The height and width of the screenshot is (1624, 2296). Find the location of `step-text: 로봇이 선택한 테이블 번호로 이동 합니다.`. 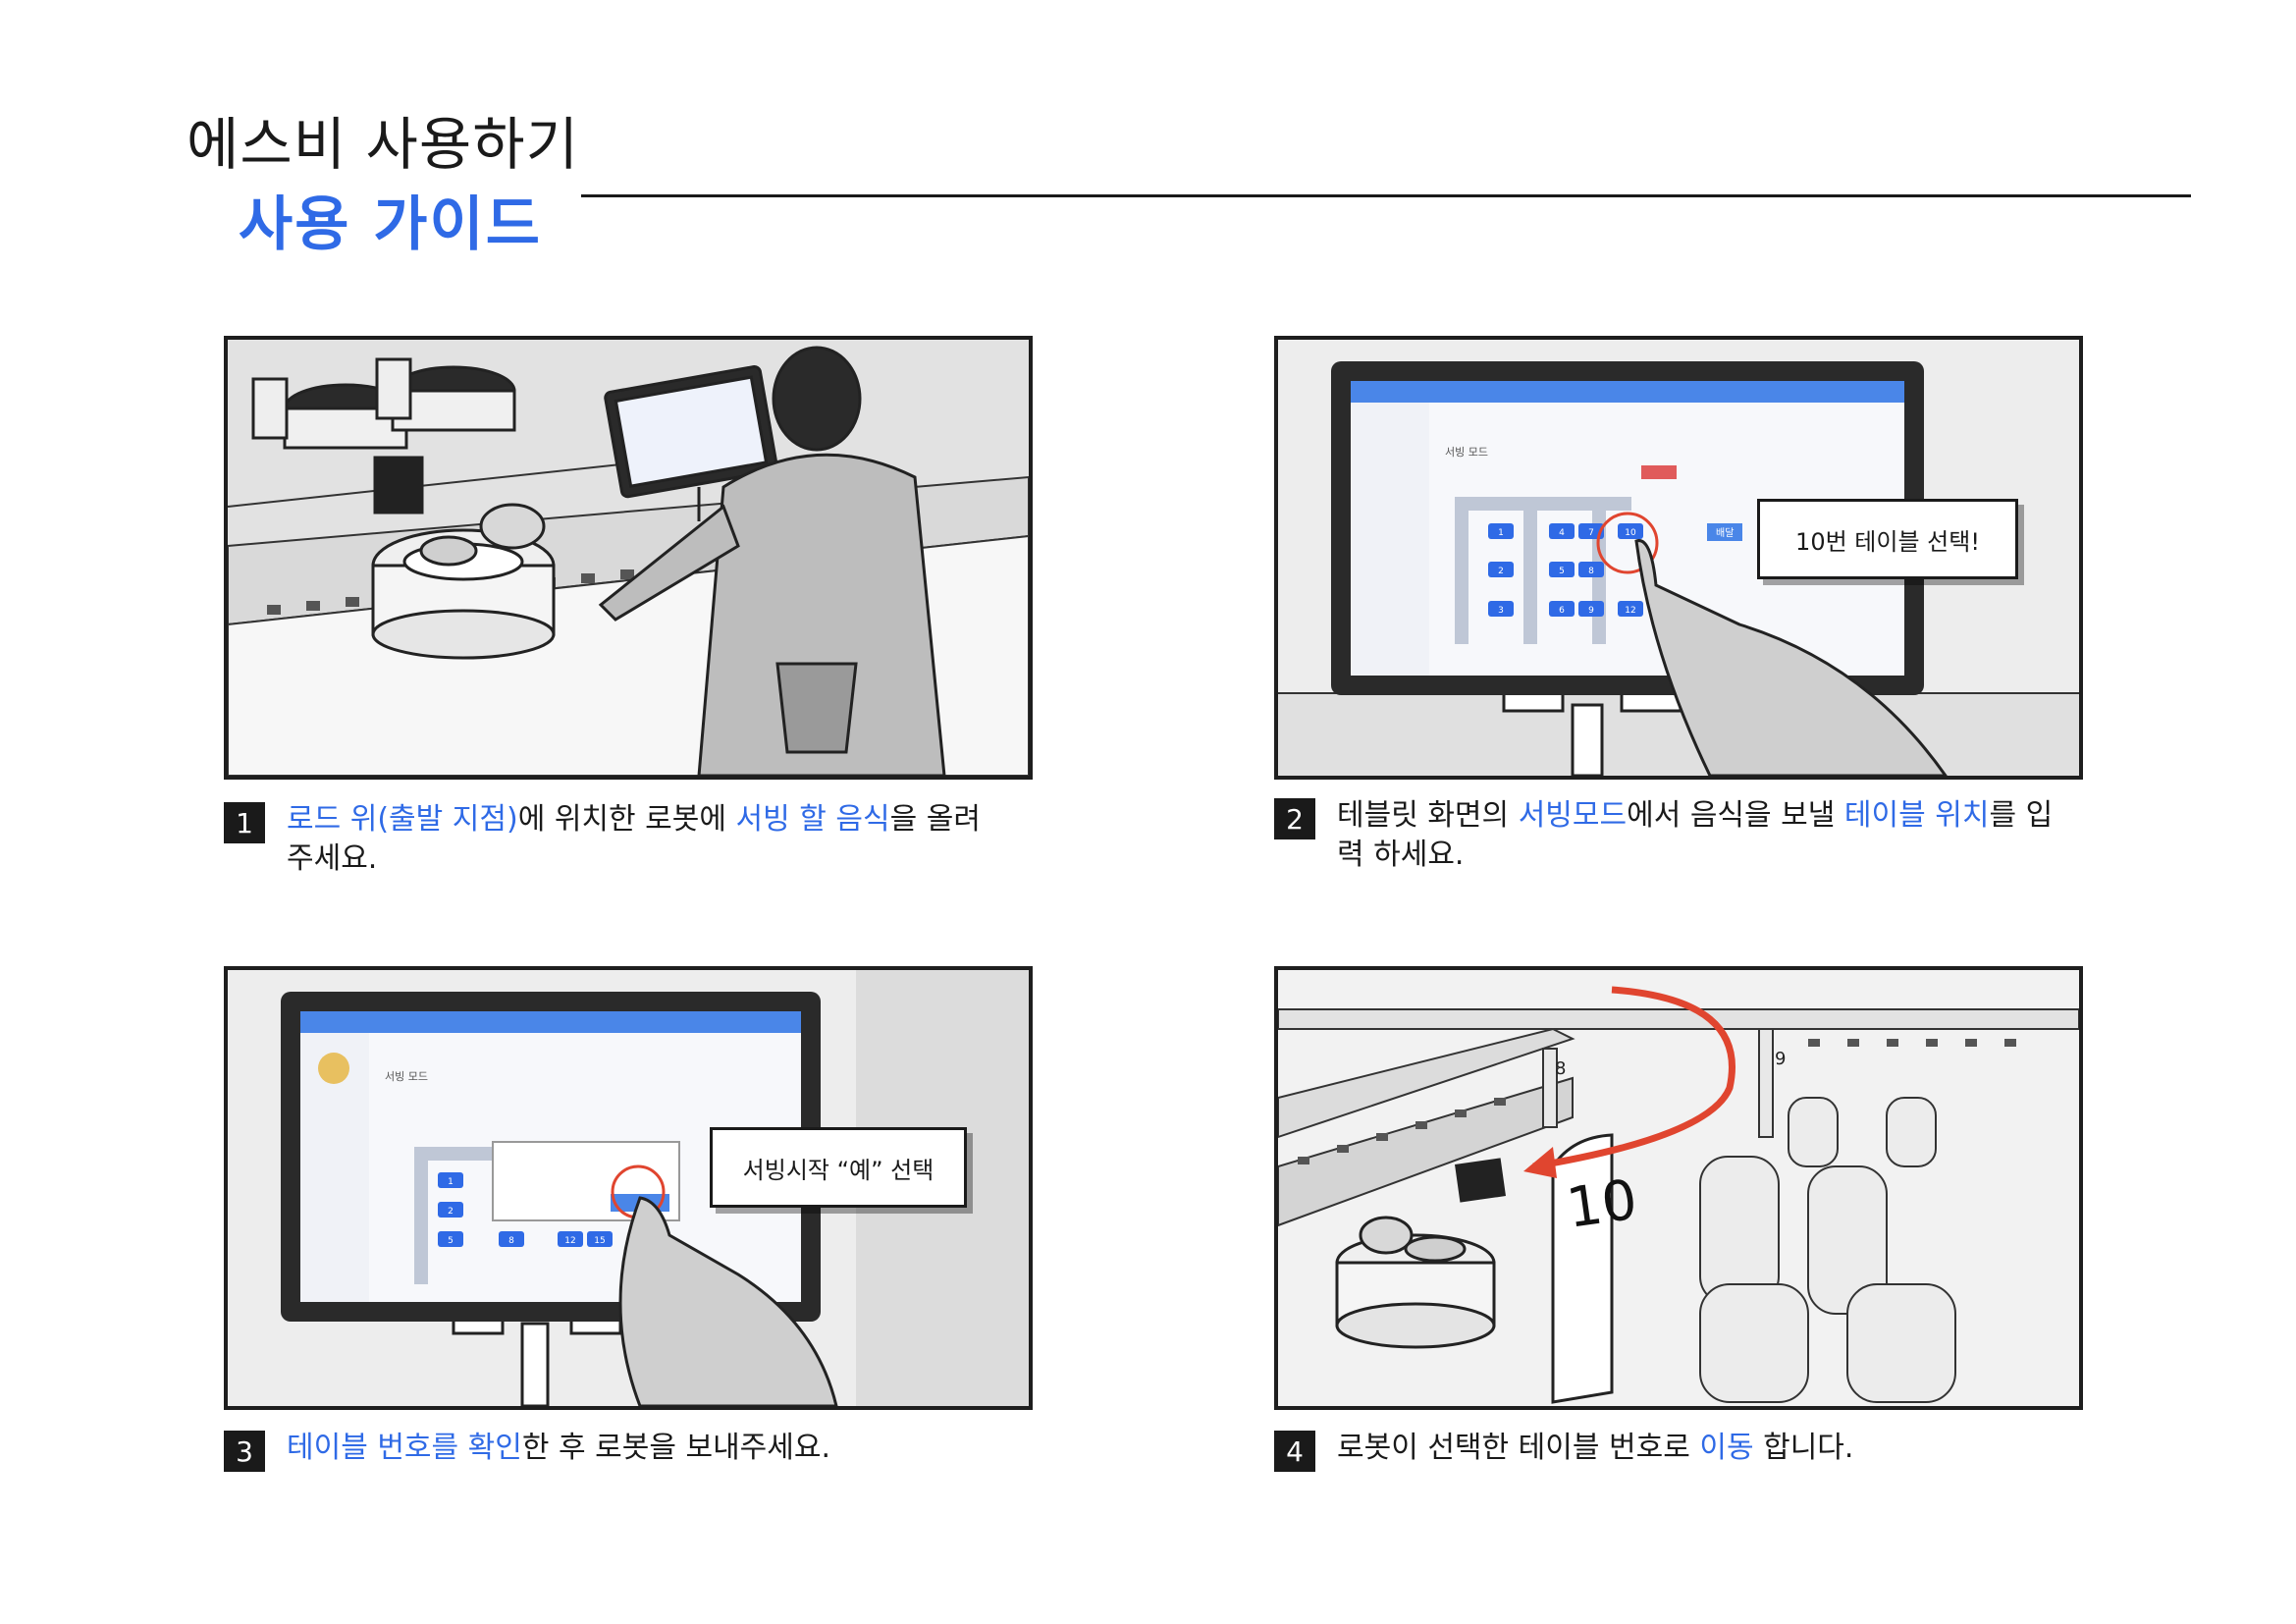

step-text: 로봇이 선택한 테이블 번호로 이동 합니다. is located at coordinates (1700, 1448).